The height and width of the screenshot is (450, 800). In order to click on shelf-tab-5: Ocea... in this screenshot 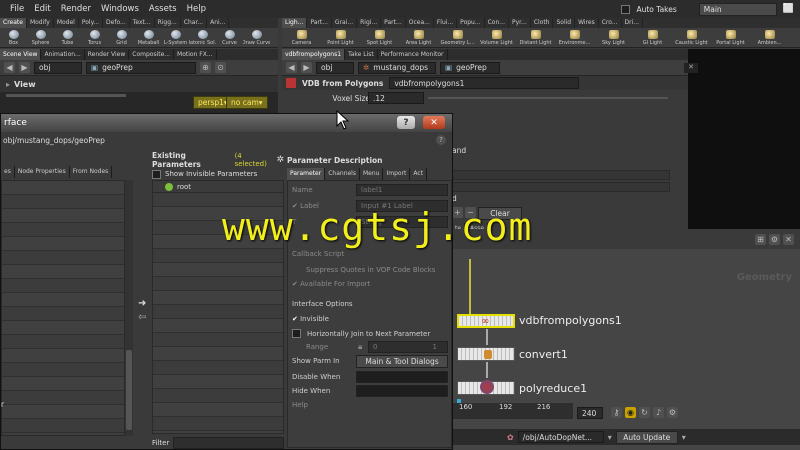, I will do `click(420, 23)`.